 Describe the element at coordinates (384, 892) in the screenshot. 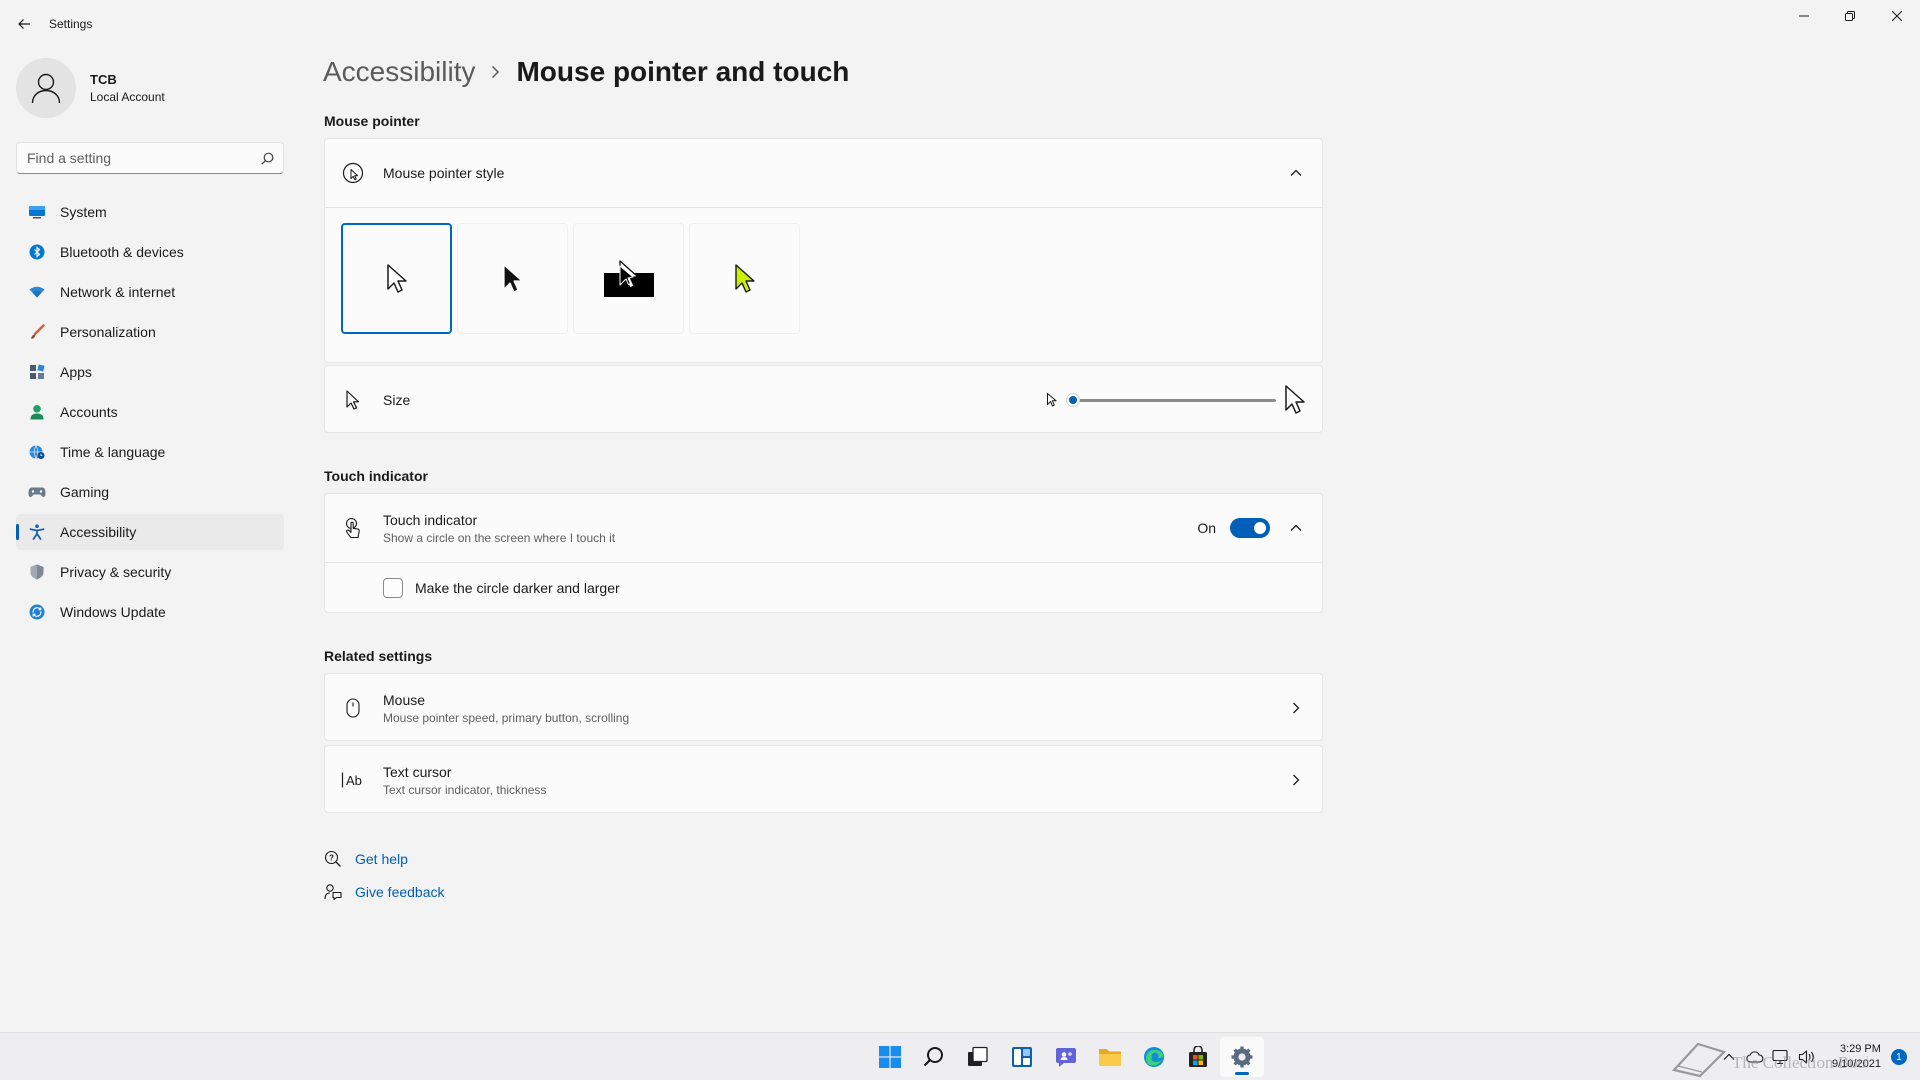

I see `give-feedback-link: Give feedback` at that location.